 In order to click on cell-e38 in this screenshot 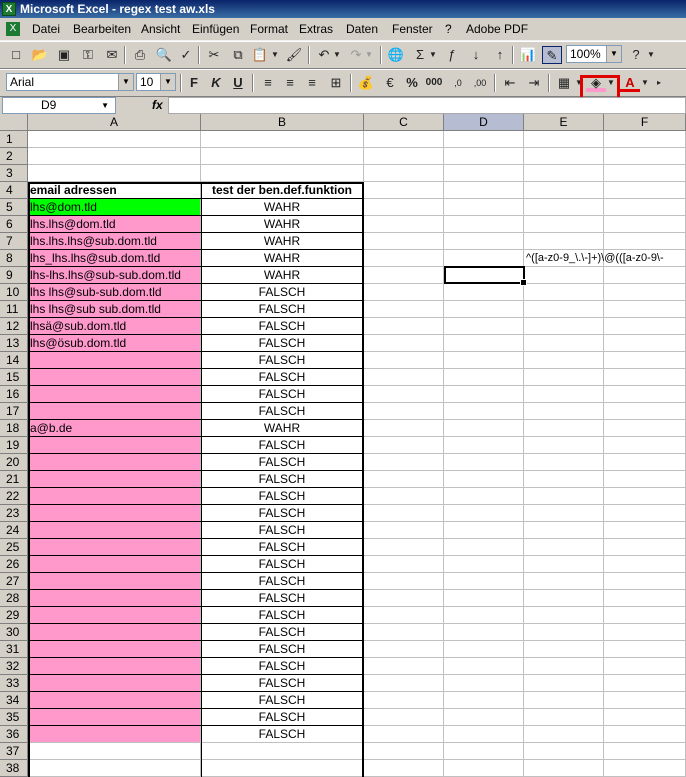, I will do `click(564, 768)`.